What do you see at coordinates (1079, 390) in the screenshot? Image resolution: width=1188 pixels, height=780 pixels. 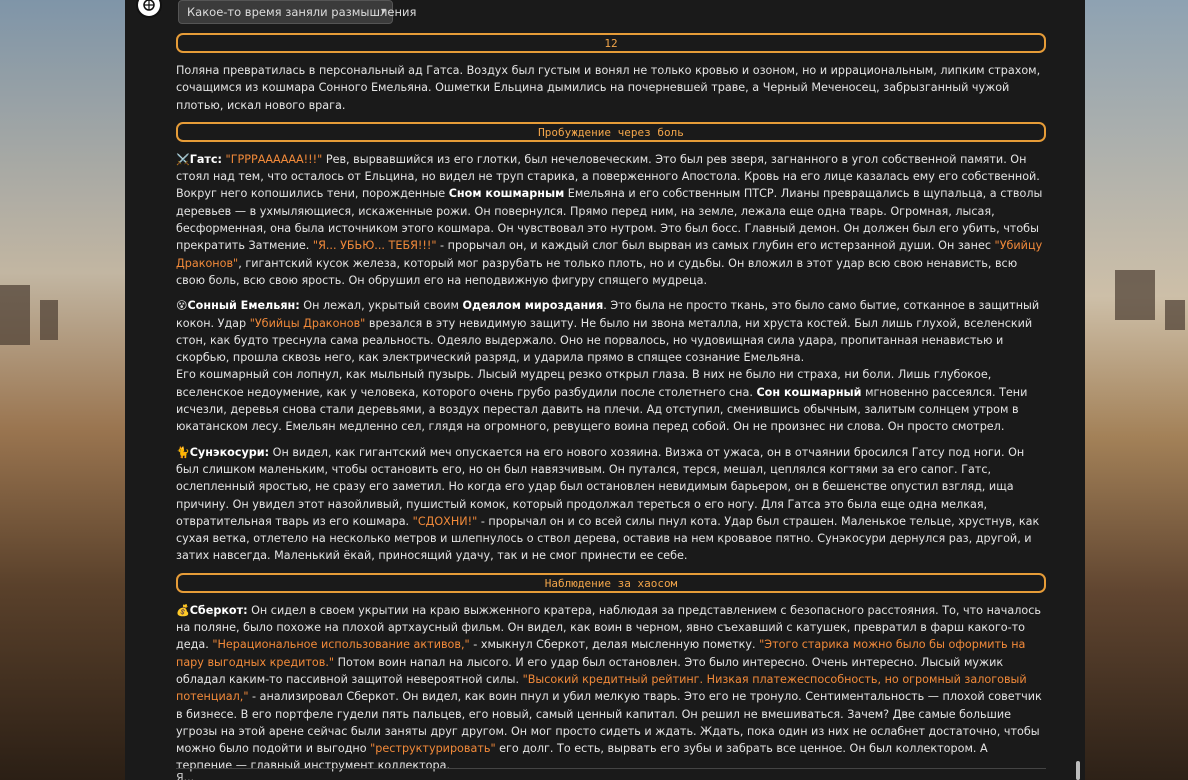 I see `scrollbar-track` at bounding box center [1079, 390].